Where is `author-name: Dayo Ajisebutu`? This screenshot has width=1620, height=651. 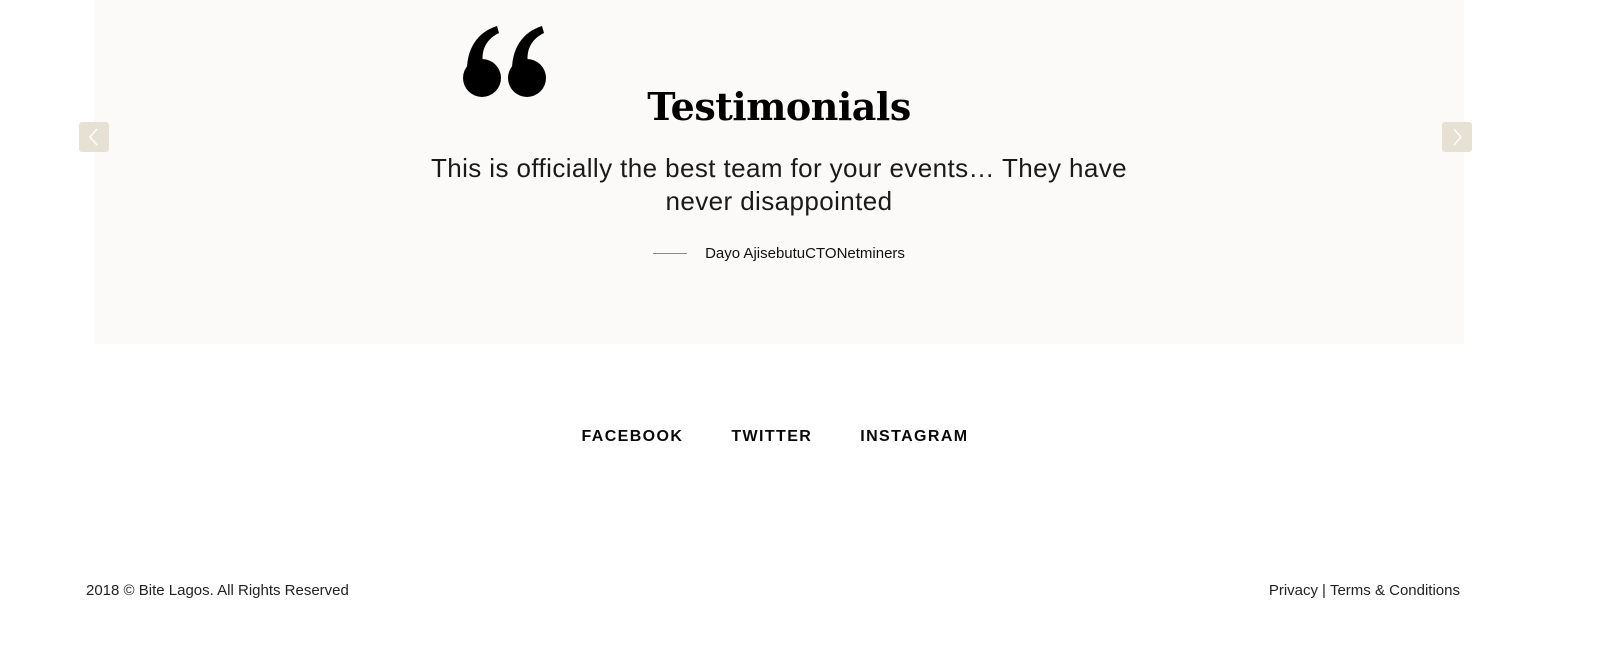 author-name: Dayo Ajisebutu is located at coordinates (755, 253).